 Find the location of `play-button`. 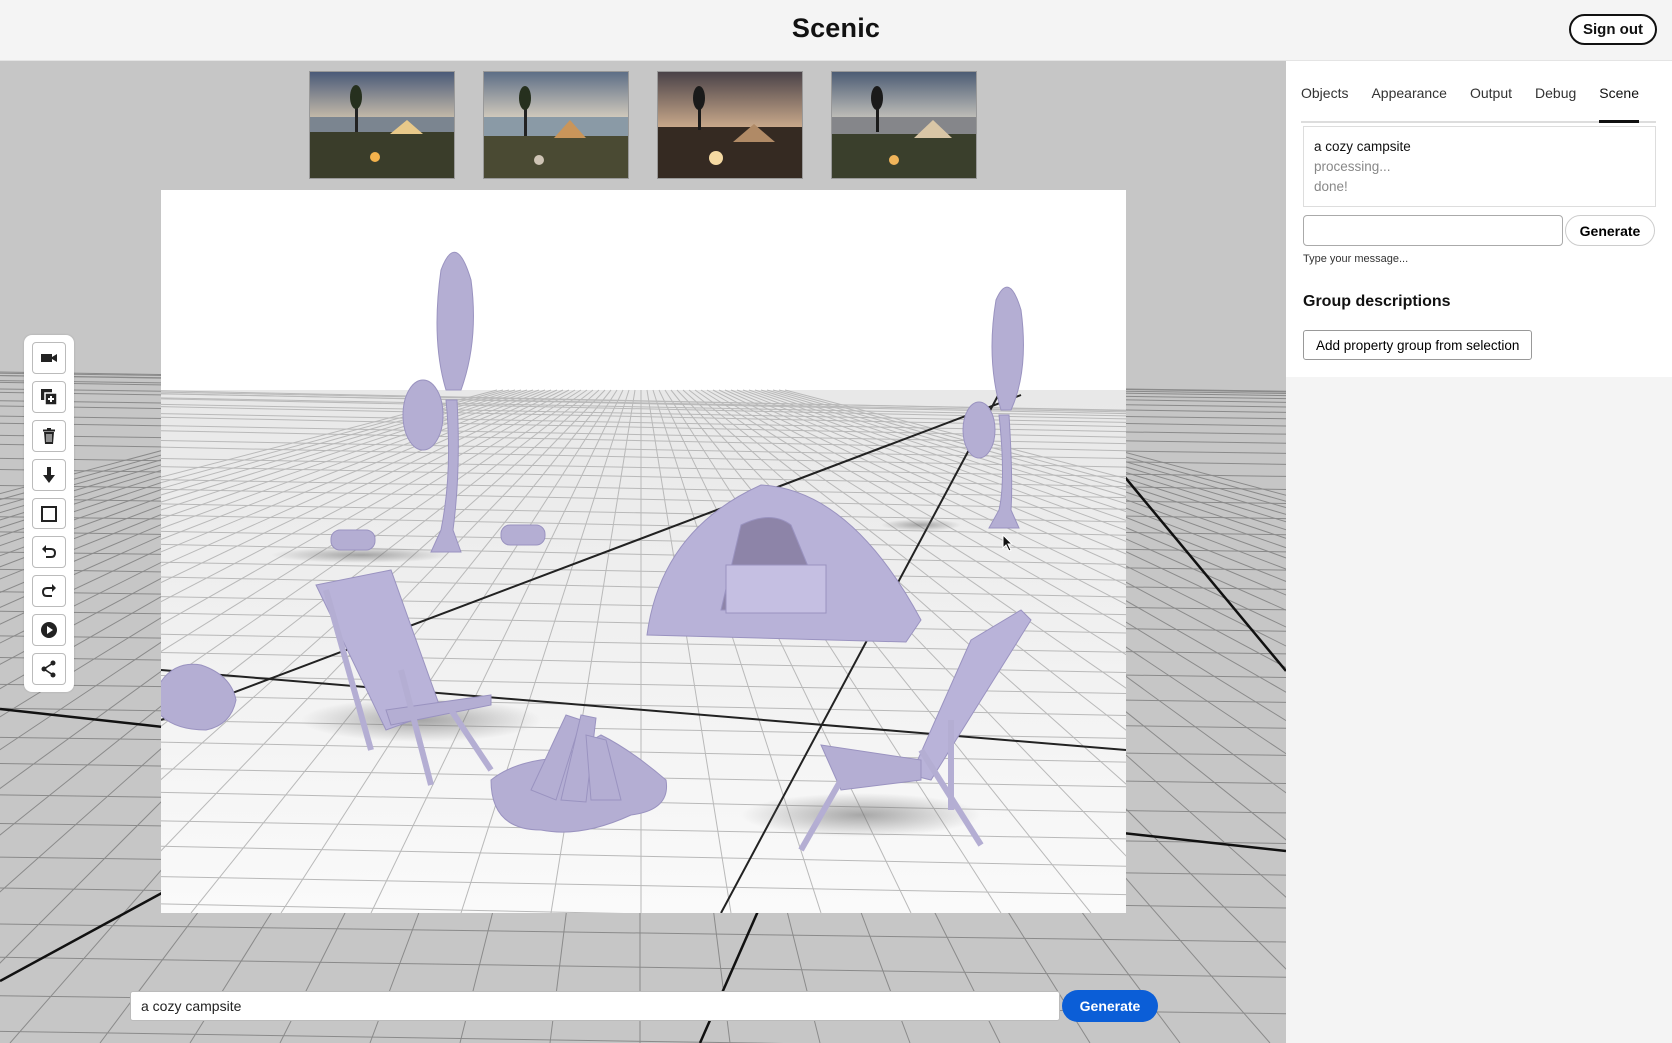

play-button is located at coordinates (49, 630).